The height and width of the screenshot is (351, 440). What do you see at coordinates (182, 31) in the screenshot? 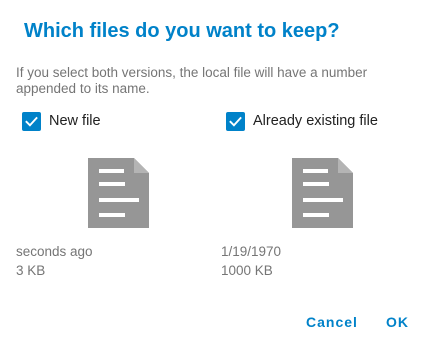
I see `dialog-title: Which files do you want to keep?` at bounding box center [182, 31].